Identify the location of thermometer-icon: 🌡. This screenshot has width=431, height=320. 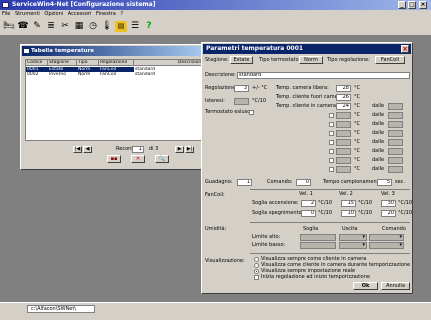
(107, 26).